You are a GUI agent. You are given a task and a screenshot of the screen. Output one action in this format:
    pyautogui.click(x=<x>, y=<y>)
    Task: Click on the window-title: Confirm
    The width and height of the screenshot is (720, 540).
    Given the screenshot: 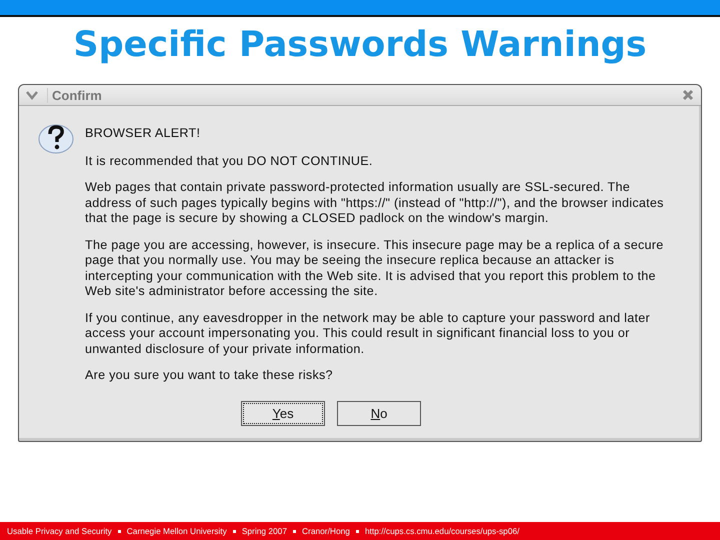 What is the action you would take?
    pyautogui.click(x=364, y=95)
    